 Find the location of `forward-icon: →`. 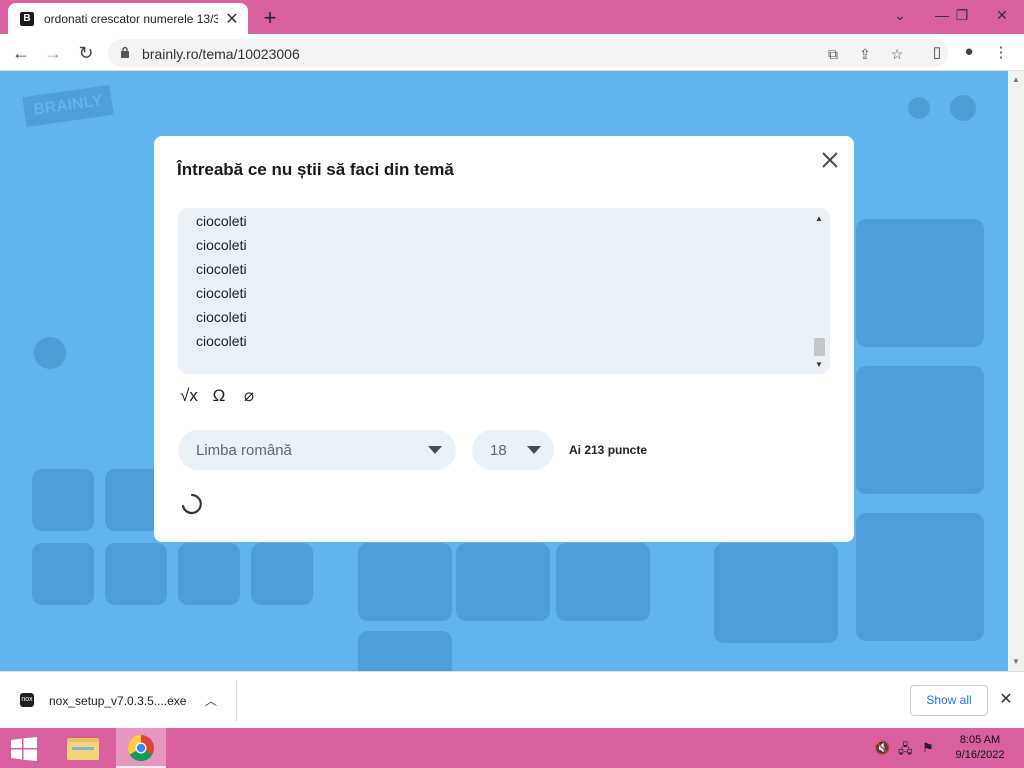

forward-icon: → is located at coordinates (53, 53).